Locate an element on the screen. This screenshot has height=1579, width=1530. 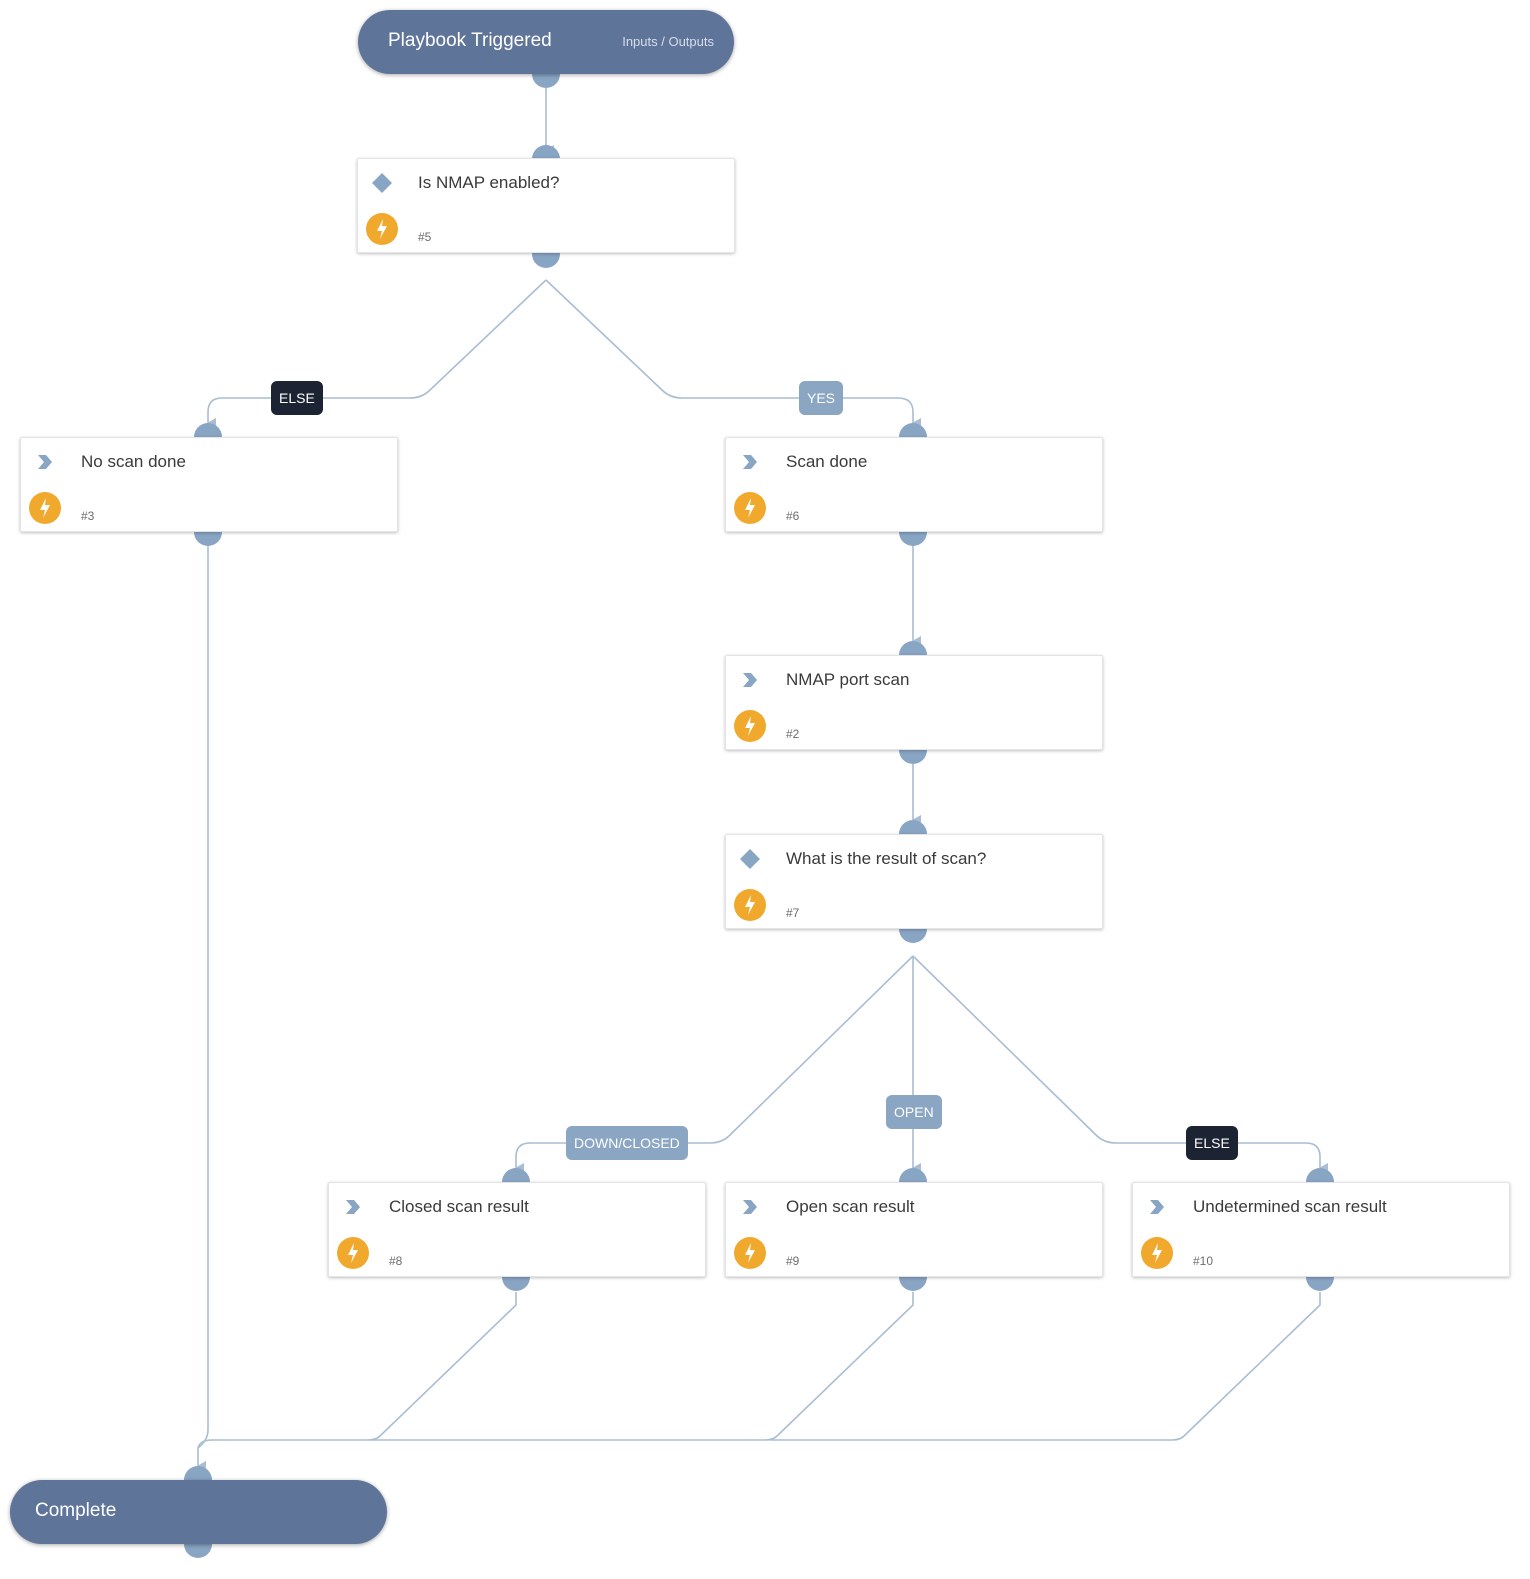
task-number: #10 is located at coordinates (1203, 1261).